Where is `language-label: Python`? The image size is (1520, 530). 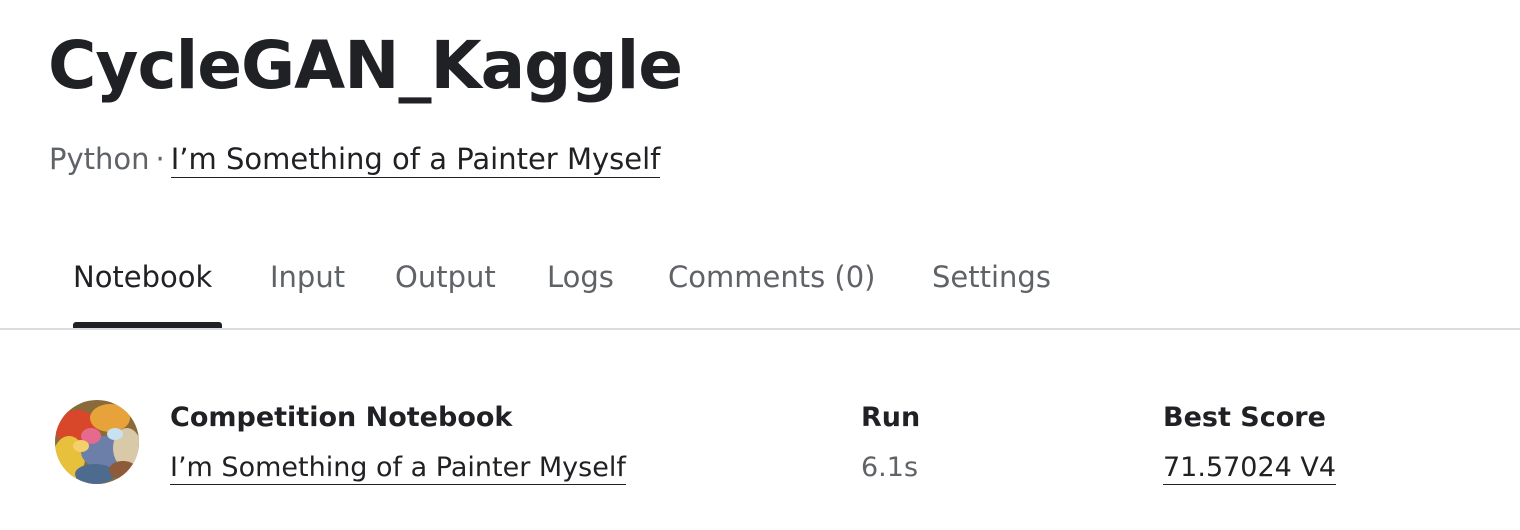 language-label: Python is located at coordinates (99, 159).